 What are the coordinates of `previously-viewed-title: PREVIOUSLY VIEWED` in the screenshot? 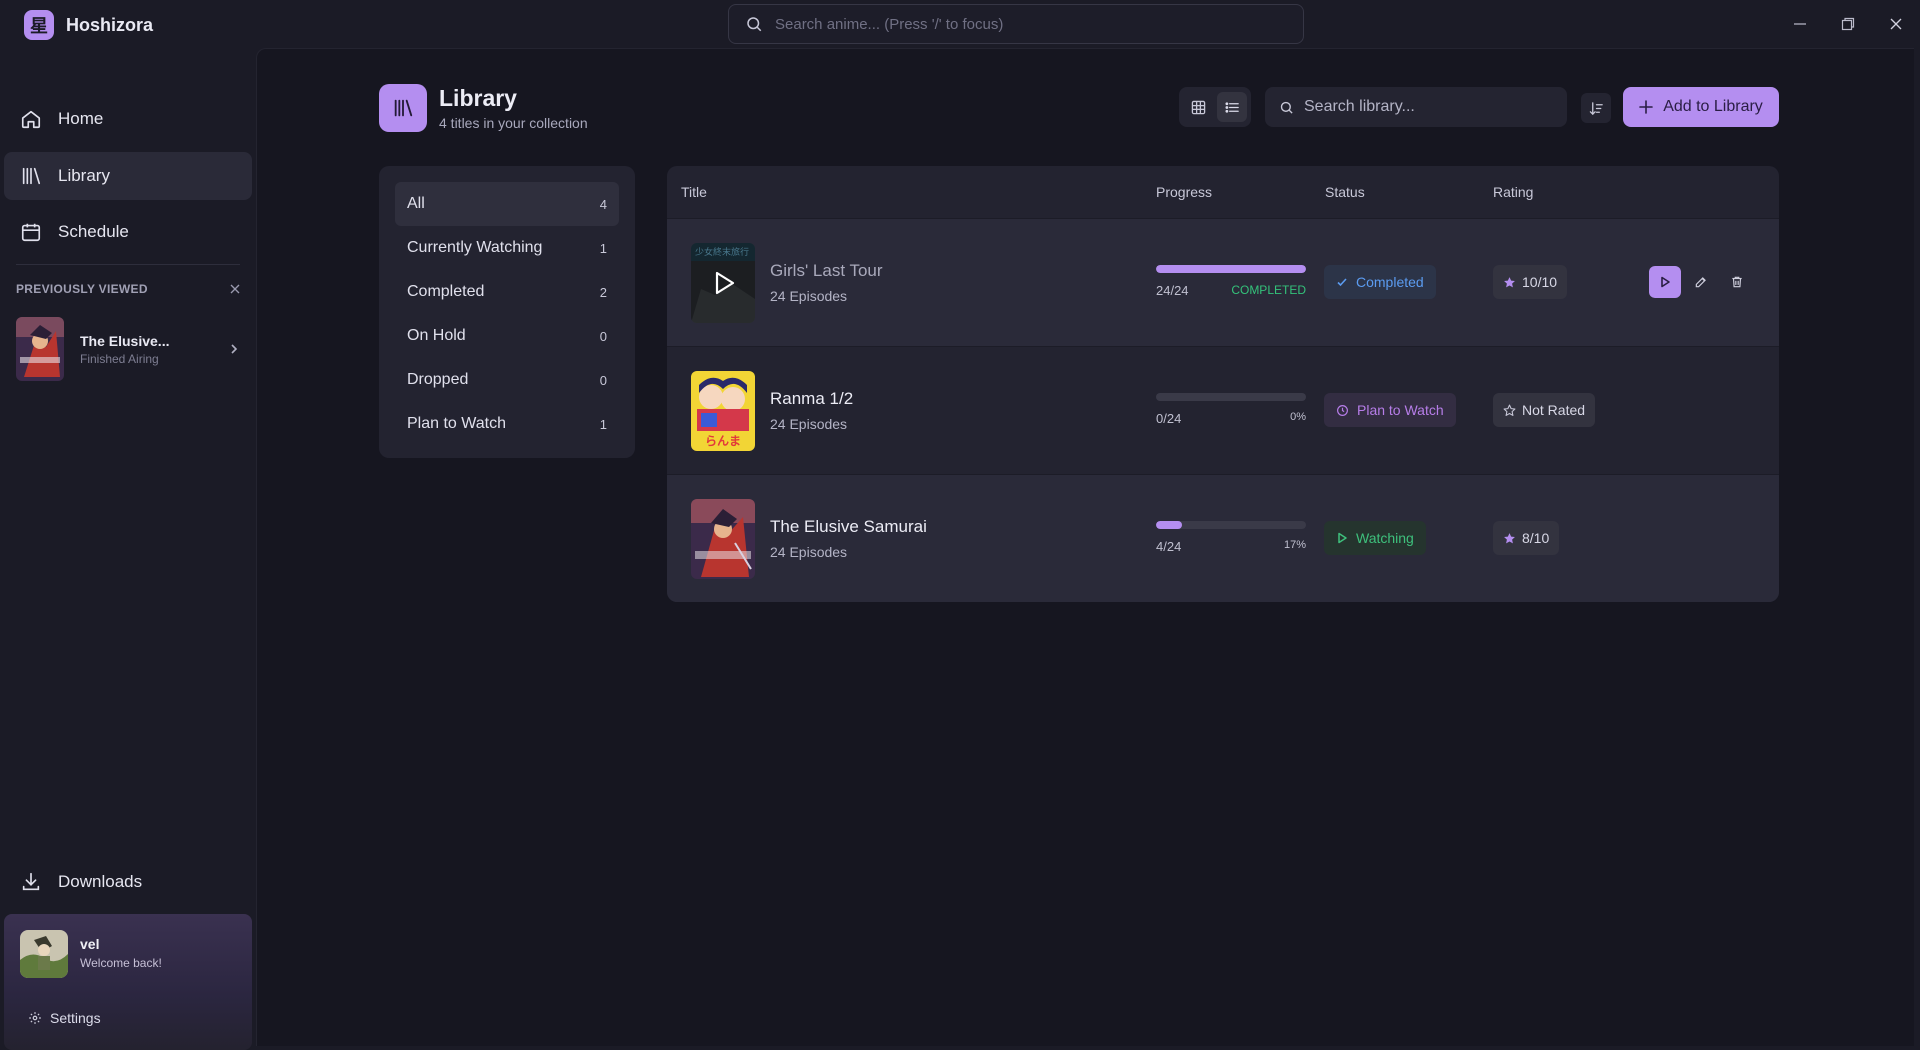 It's located at (82, 289).